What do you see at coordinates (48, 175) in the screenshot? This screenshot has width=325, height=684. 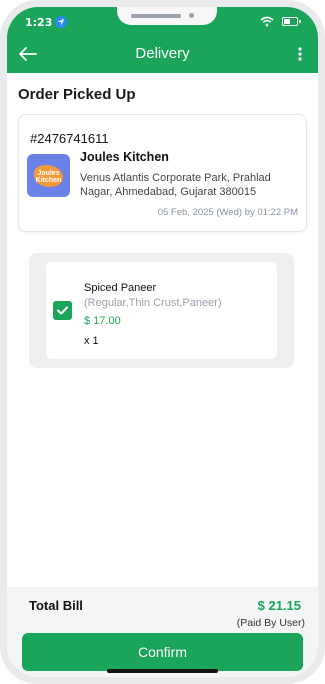 I see `restaurant-logo: Joules Kitchen` at bounding box center [48, 175].